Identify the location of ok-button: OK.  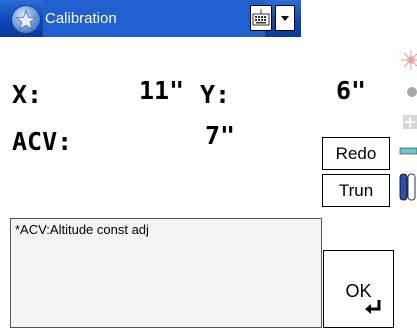
(358, 289).